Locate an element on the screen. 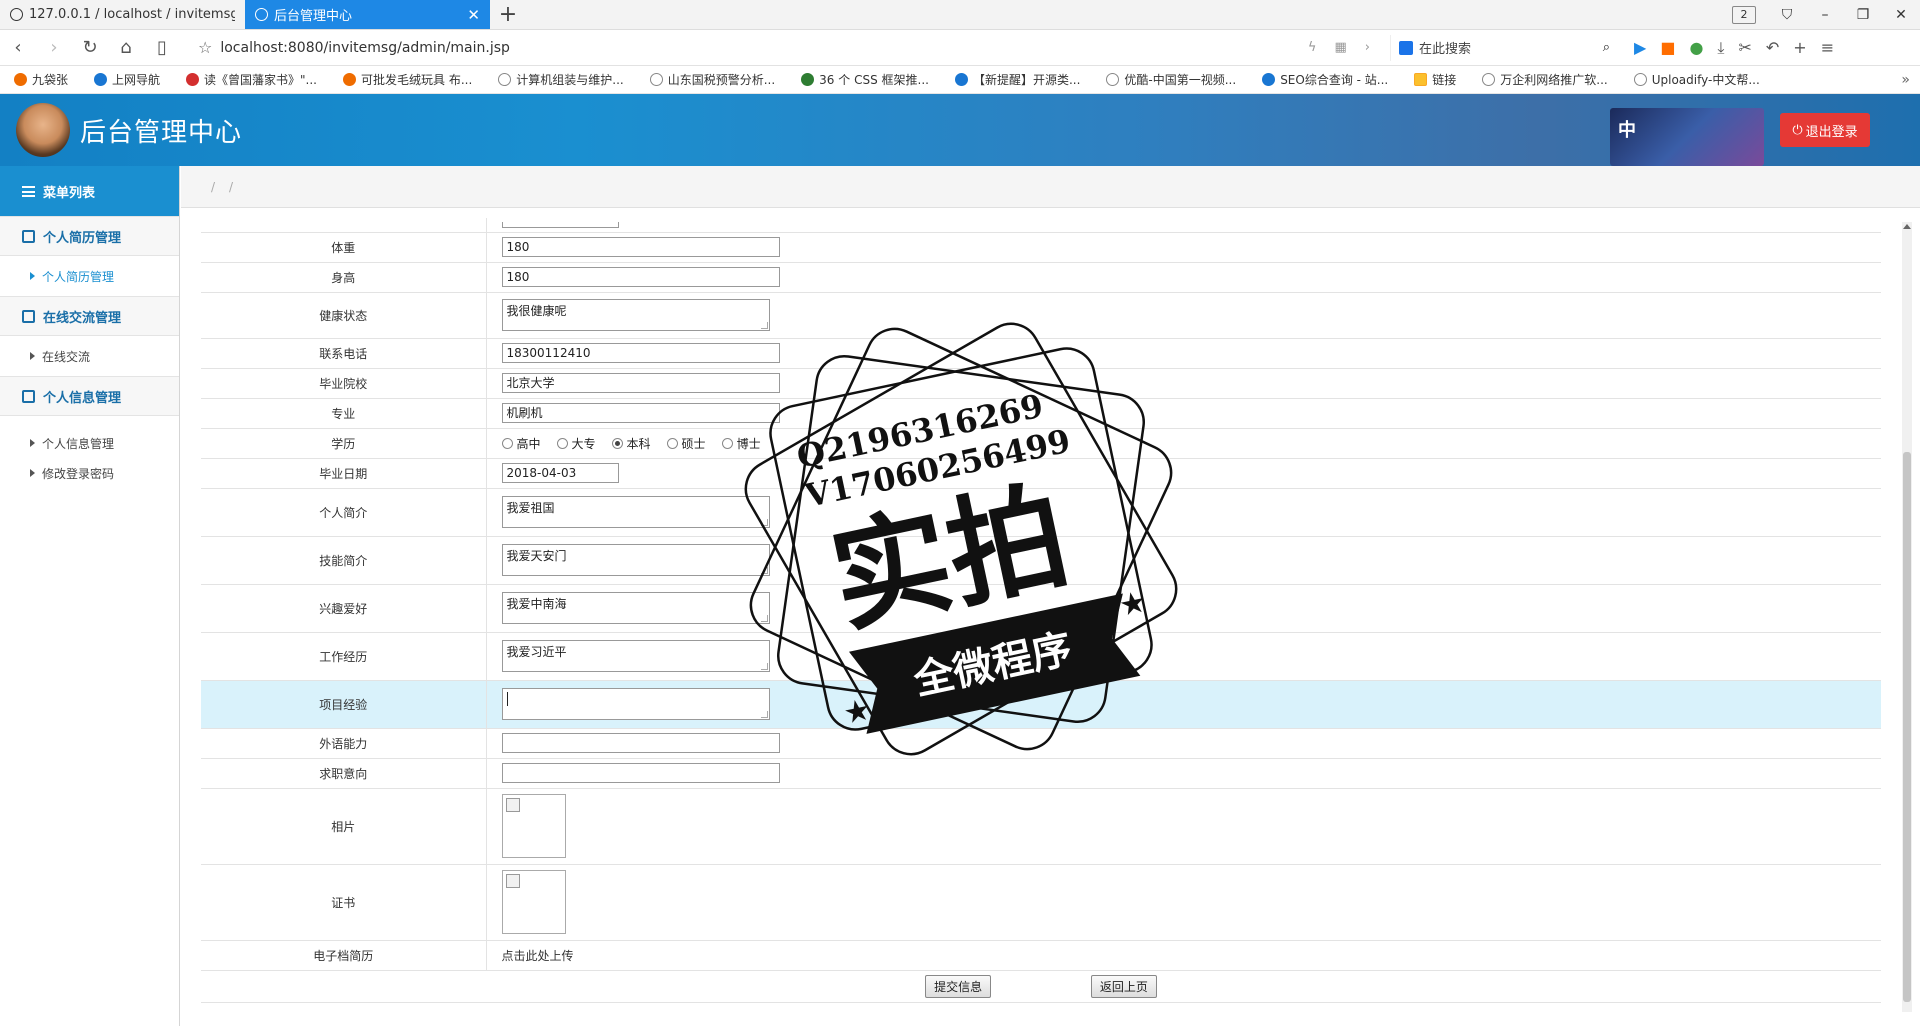 The height and width of the screenshot is (1026, 1920). health-textarea: 我很健康呢 is located at coordinates (635, 315).